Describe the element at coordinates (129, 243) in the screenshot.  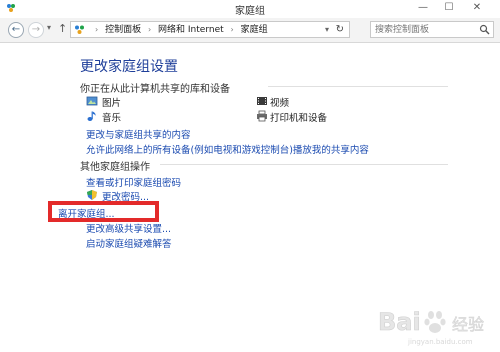
I see `troubleshooter-link: 启动家庭组疑难解答` at that location.